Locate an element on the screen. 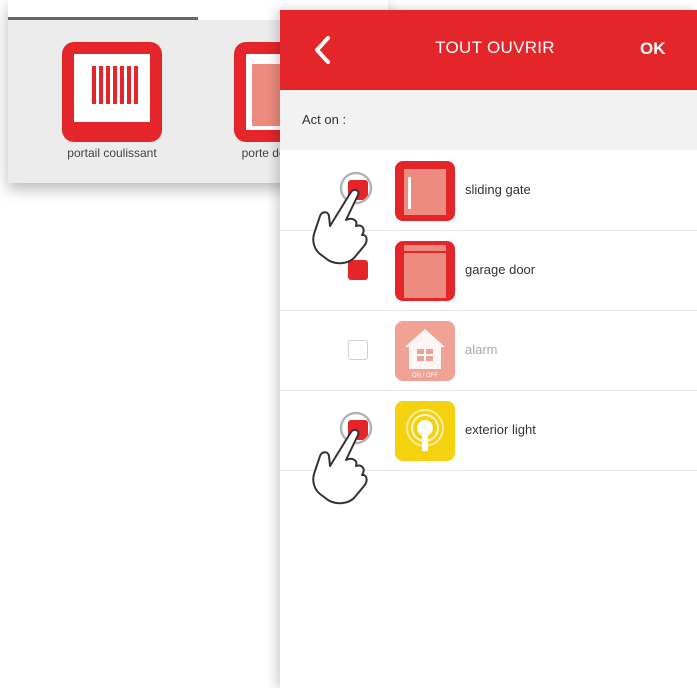 The image size is (697, 688). device-label: sliding gate is located at coordinates (498, 189).